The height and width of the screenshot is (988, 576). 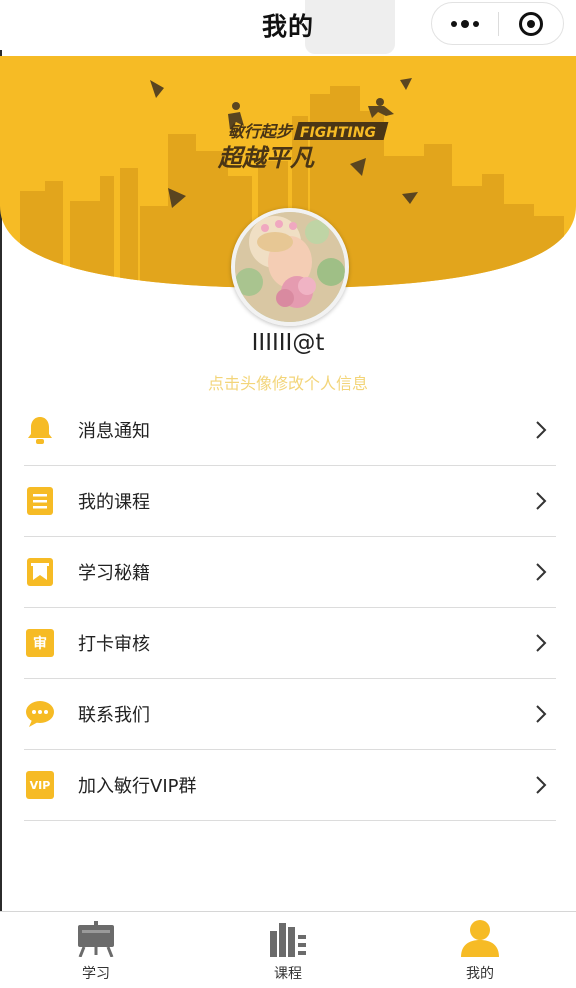 What do you see at coordinates (290, 714) in the screenshot?
I see `menu-item-contact-us: 联系我们` at bounding box center [290, 714].